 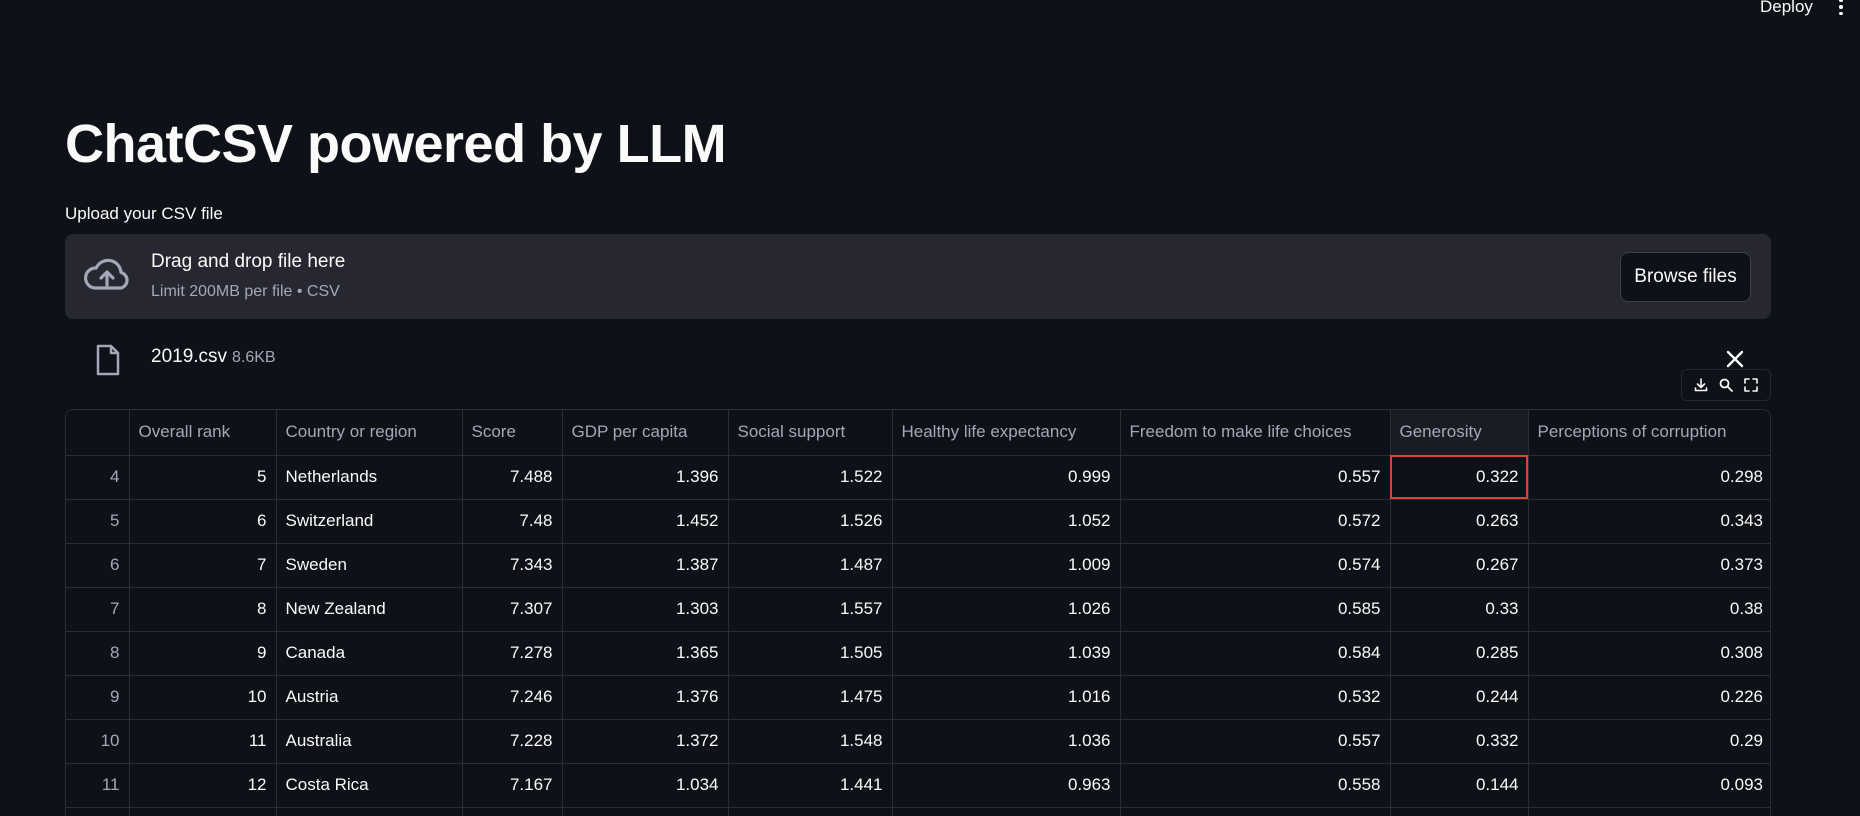 I want to click on table-cell: 1.557, so click(x=810, y=609).